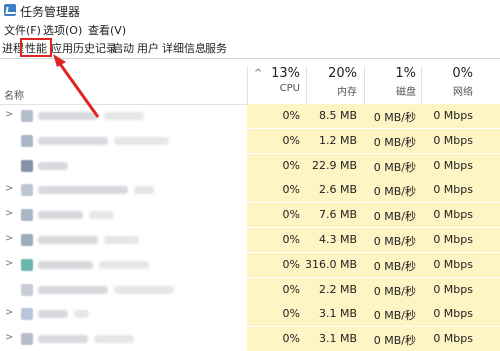 This screenshot has width=500, height=351. What do you see at coordinates (59, 60) in the screenshot?
I see `arrow-head` at bounding box center [59, 60].